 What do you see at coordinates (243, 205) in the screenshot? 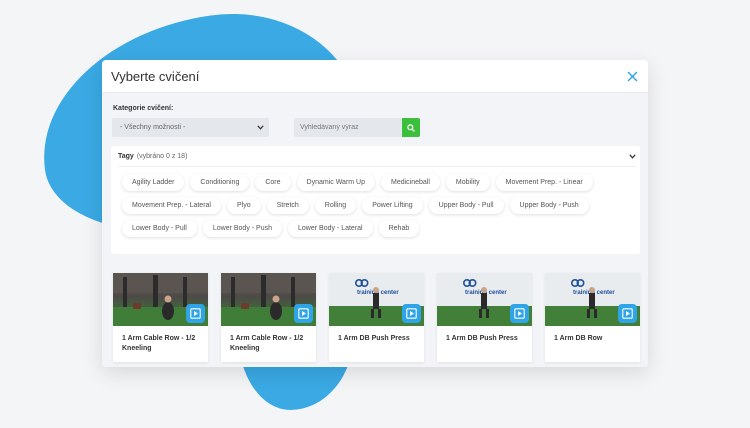
I see `tag-chip: Plyo` at bounding box center [243, 205].